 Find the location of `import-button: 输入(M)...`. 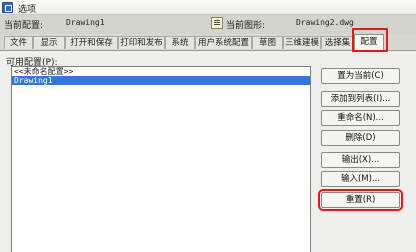

import-button: 输入(M)... is located at coordinates (360, 179).